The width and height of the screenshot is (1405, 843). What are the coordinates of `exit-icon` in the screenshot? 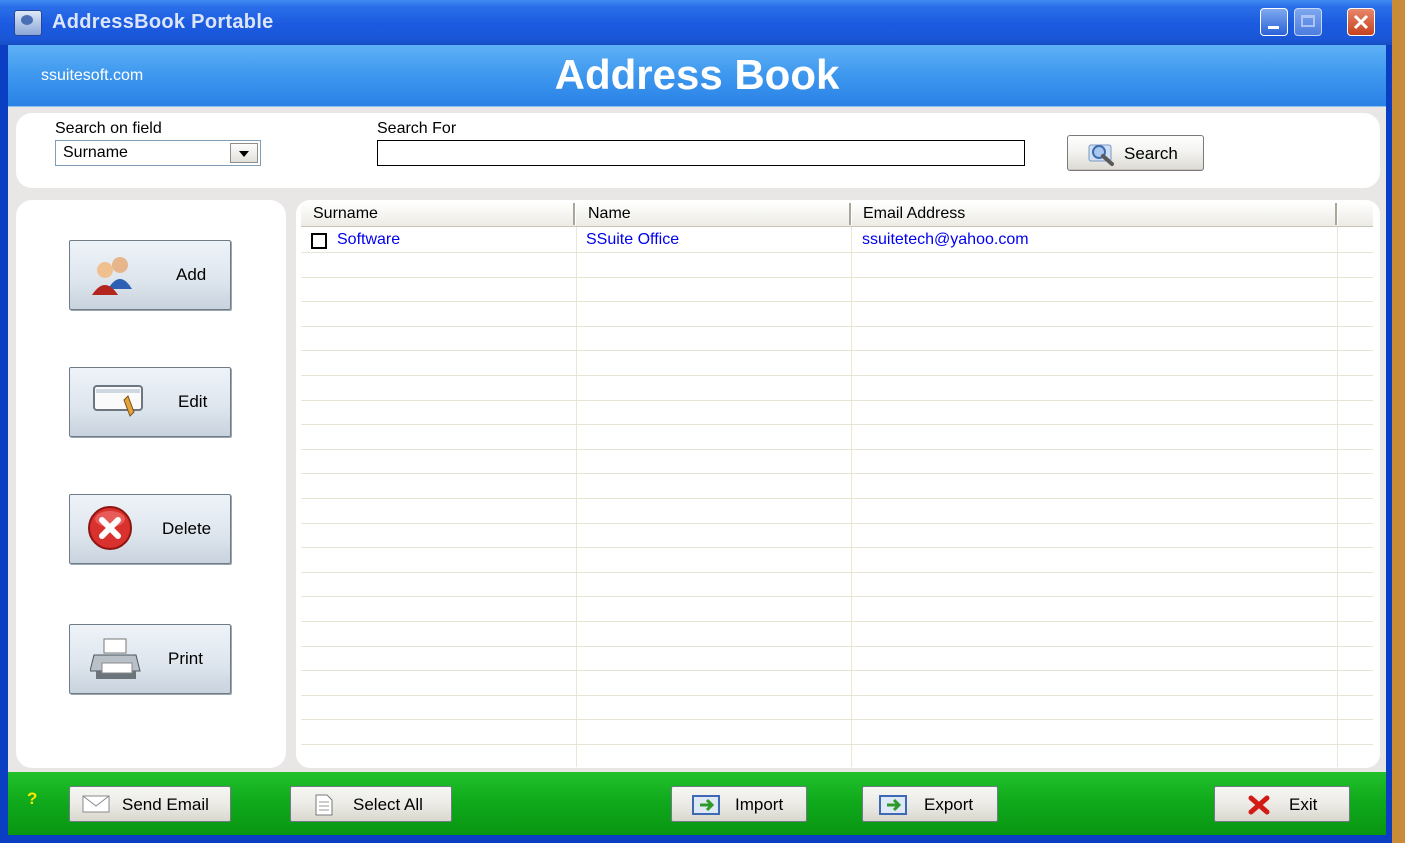 It's located at (1259, 805).